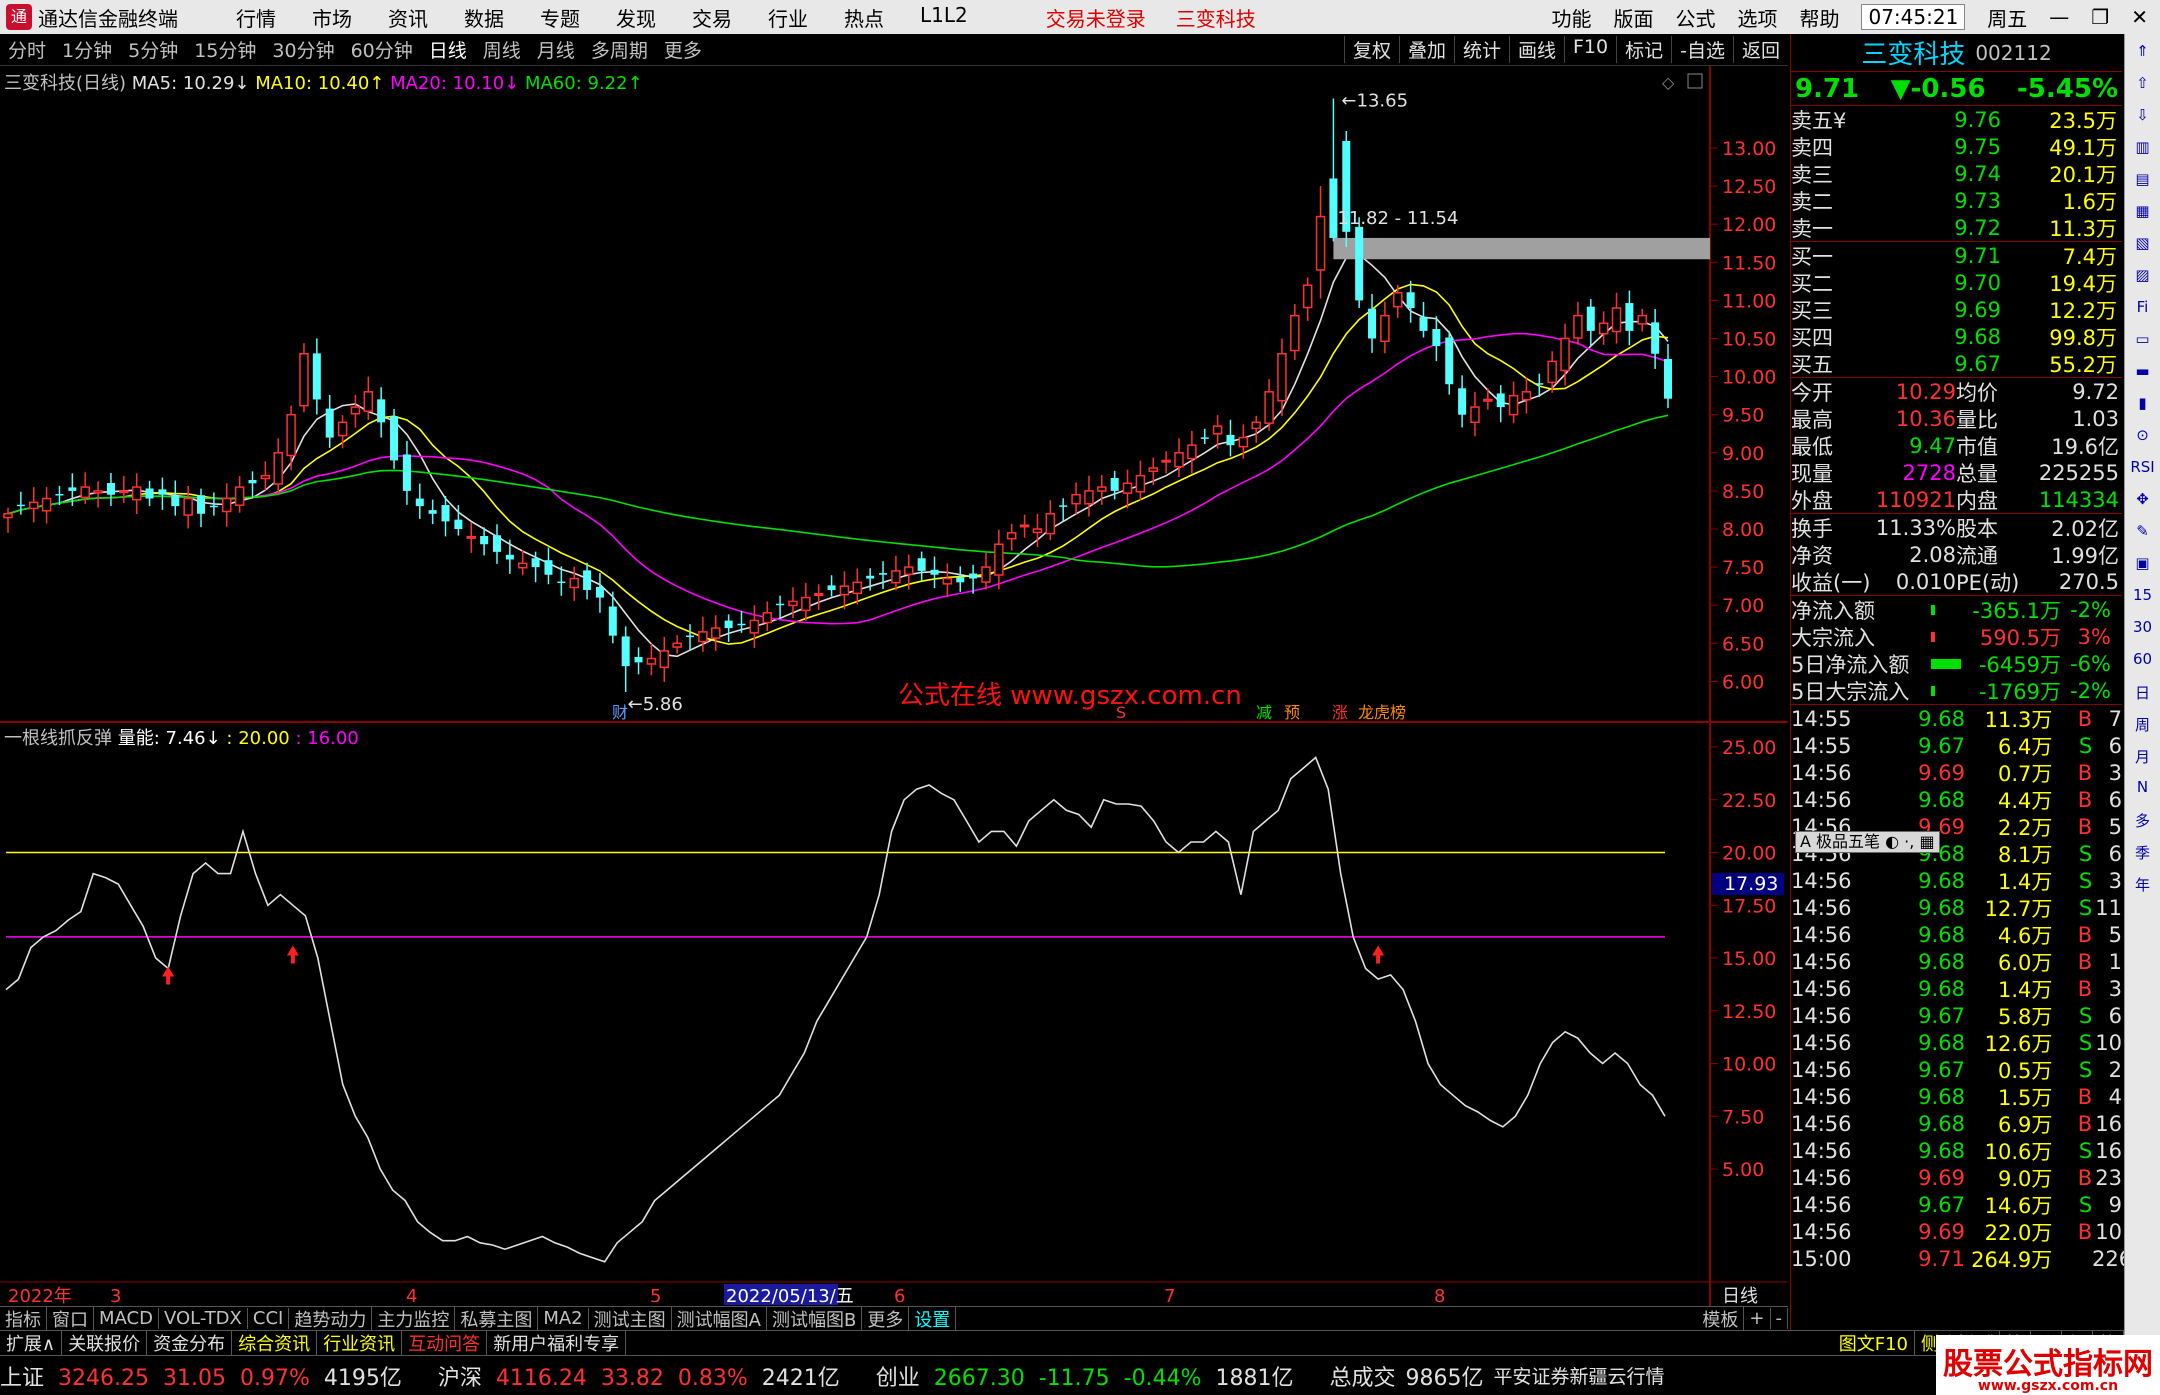 This screenshot has height=1395, width=2160. I want to click on side-tool-icon-19: 60, so click(2143, 662).